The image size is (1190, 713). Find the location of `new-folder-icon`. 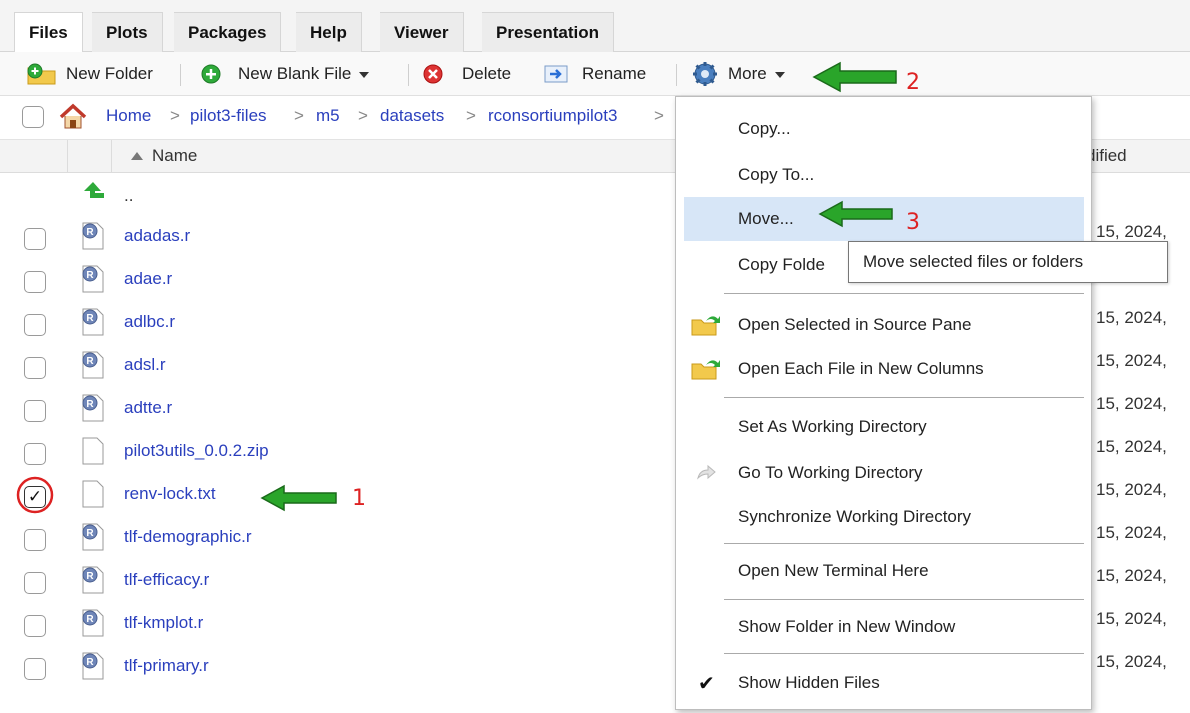

new-folder-icon is located at coordinates (41, 74).